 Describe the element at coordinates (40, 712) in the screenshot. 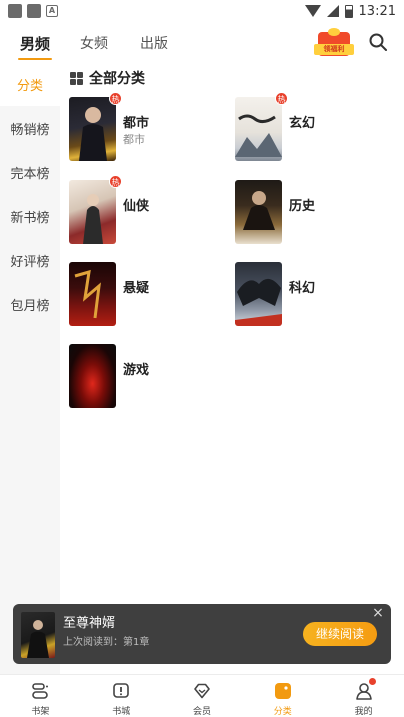

I see `nav-label: 书架` at that location.